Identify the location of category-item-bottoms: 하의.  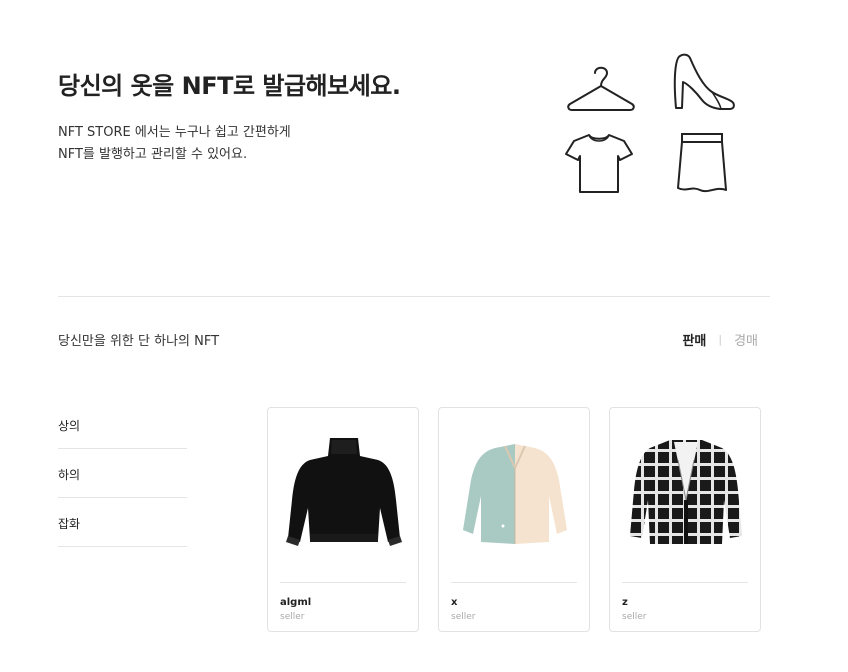
(122, 473).